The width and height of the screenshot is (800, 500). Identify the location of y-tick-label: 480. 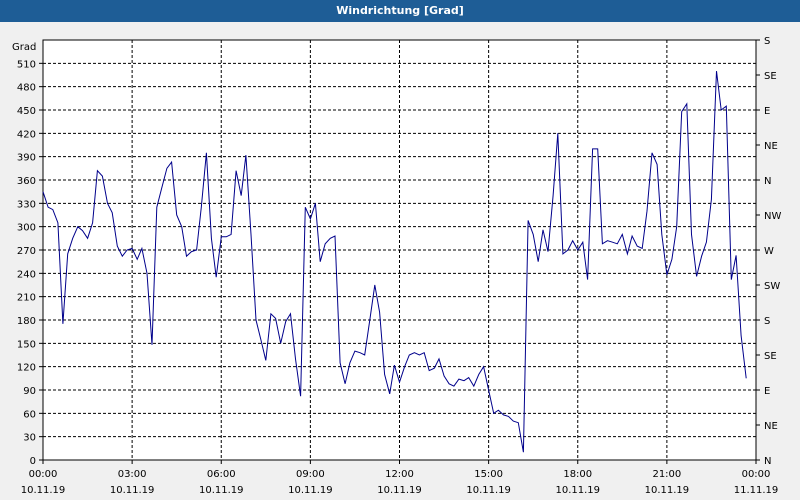
(26, 88).